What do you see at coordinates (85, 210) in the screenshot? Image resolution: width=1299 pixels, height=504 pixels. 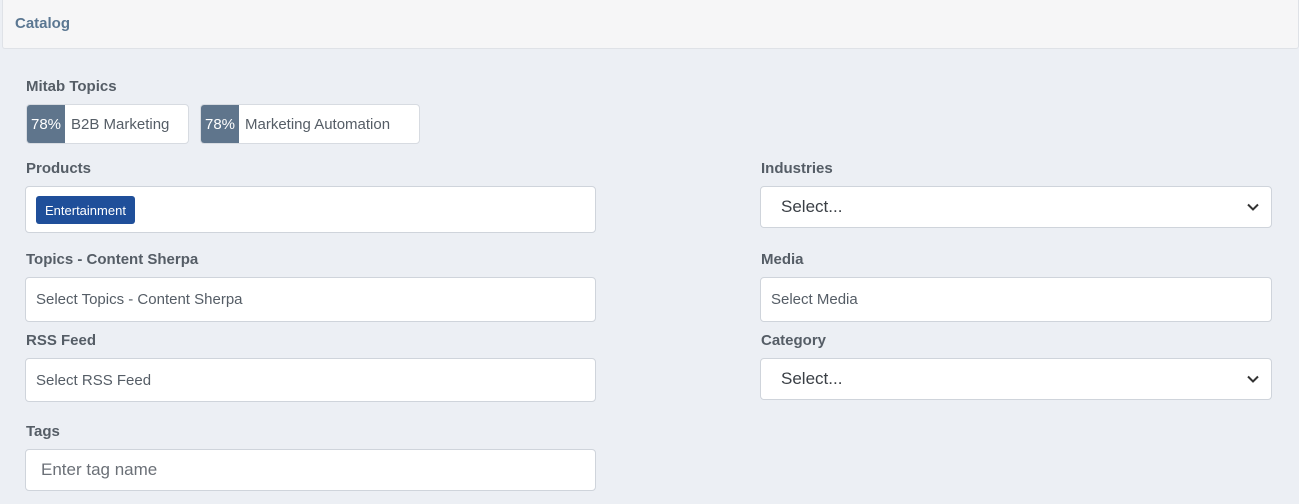 I see `product-tag-entertainment: Entertainment` at bounding box center [85, 210].